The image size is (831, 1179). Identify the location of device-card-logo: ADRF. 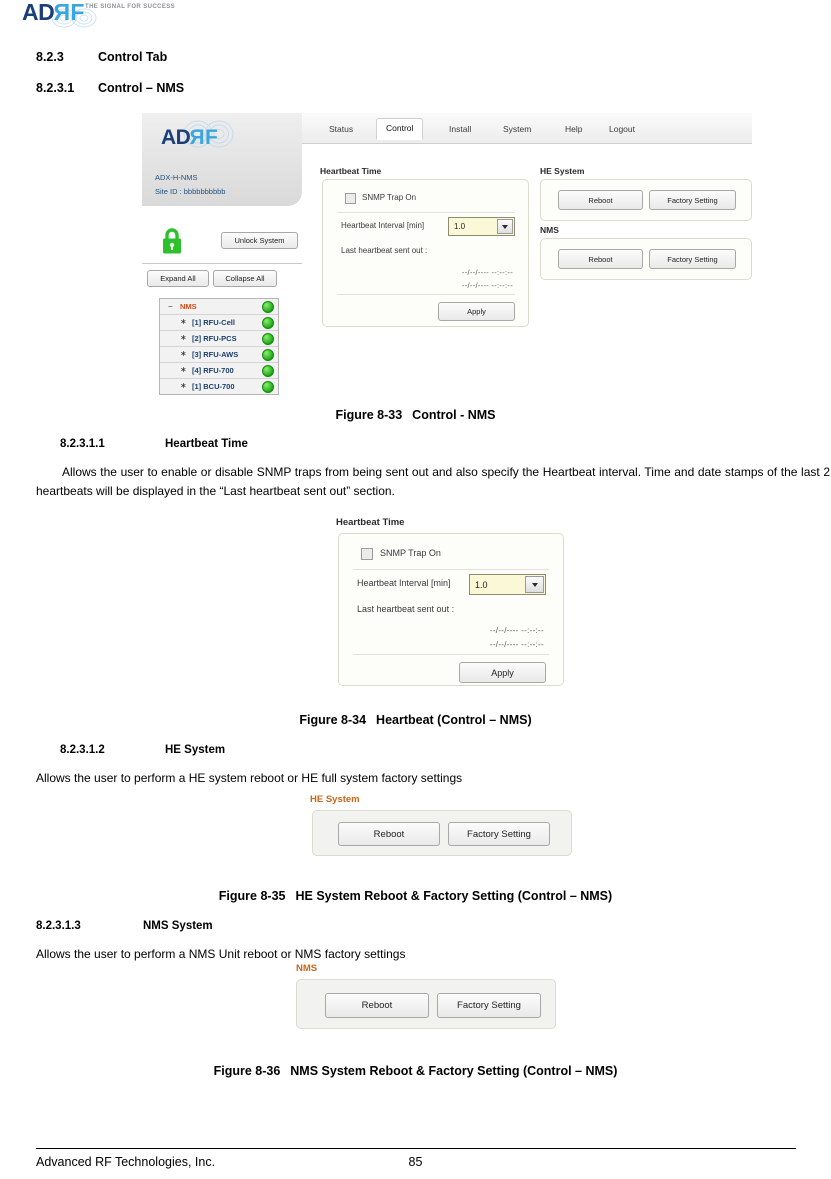
(189, 138).